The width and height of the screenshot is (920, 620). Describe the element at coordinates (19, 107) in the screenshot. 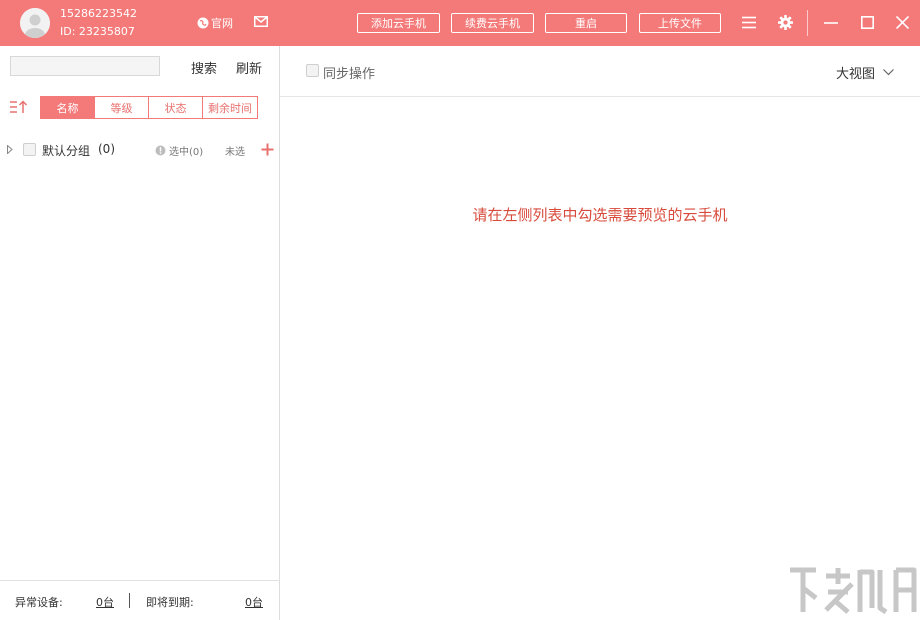

I see `sort-icon` at that location.